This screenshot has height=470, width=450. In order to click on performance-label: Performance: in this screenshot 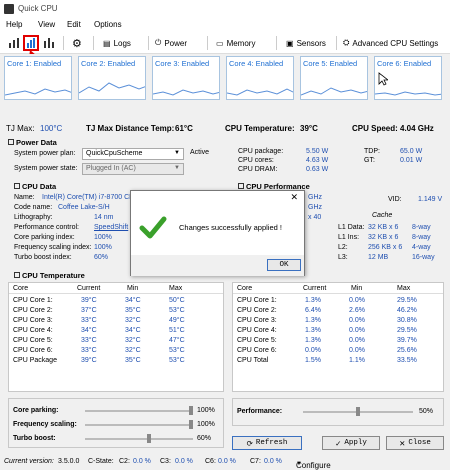, I will do `click(260, 411)`.